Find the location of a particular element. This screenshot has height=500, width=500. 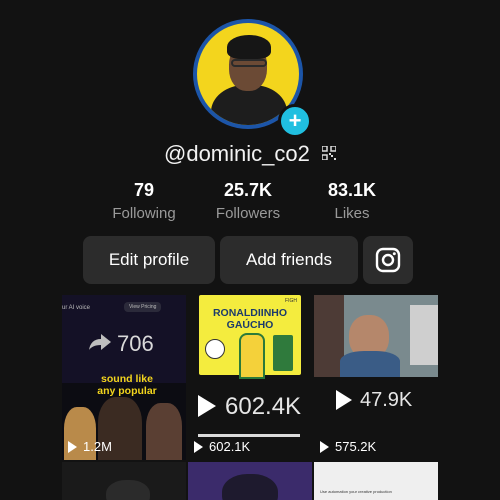

avatar-hair is located at coordinates (249, 47).